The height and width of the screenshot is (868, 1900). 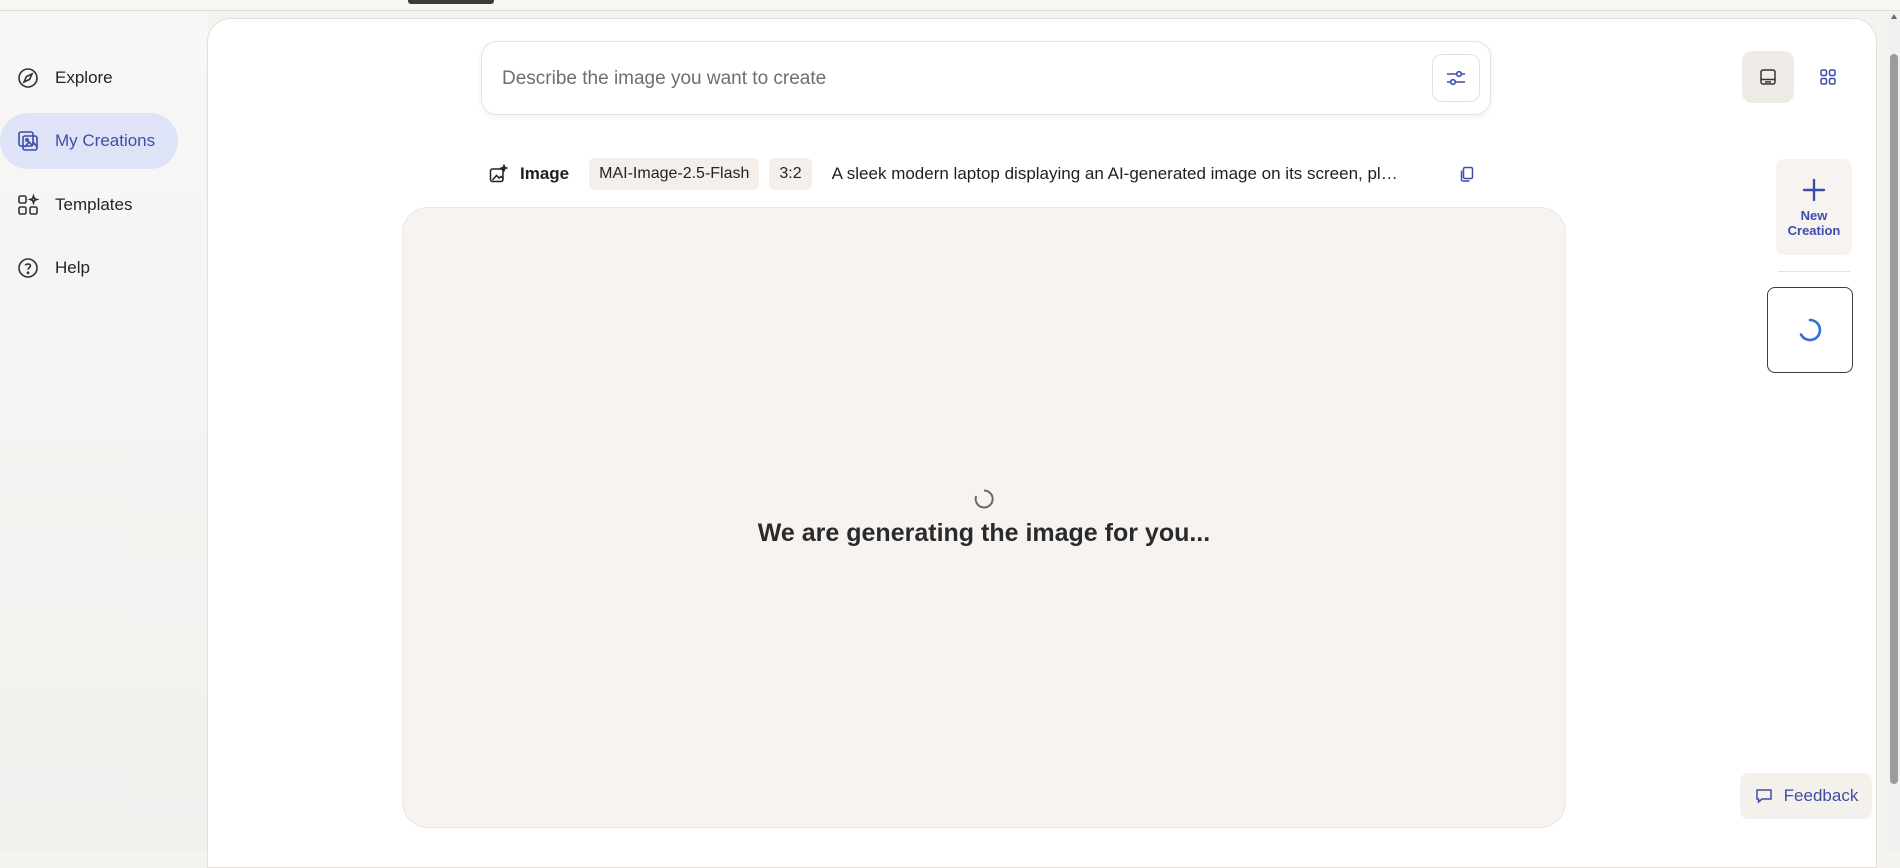 I want to click on prompt-settings-button, so click(x=1456, y=78).